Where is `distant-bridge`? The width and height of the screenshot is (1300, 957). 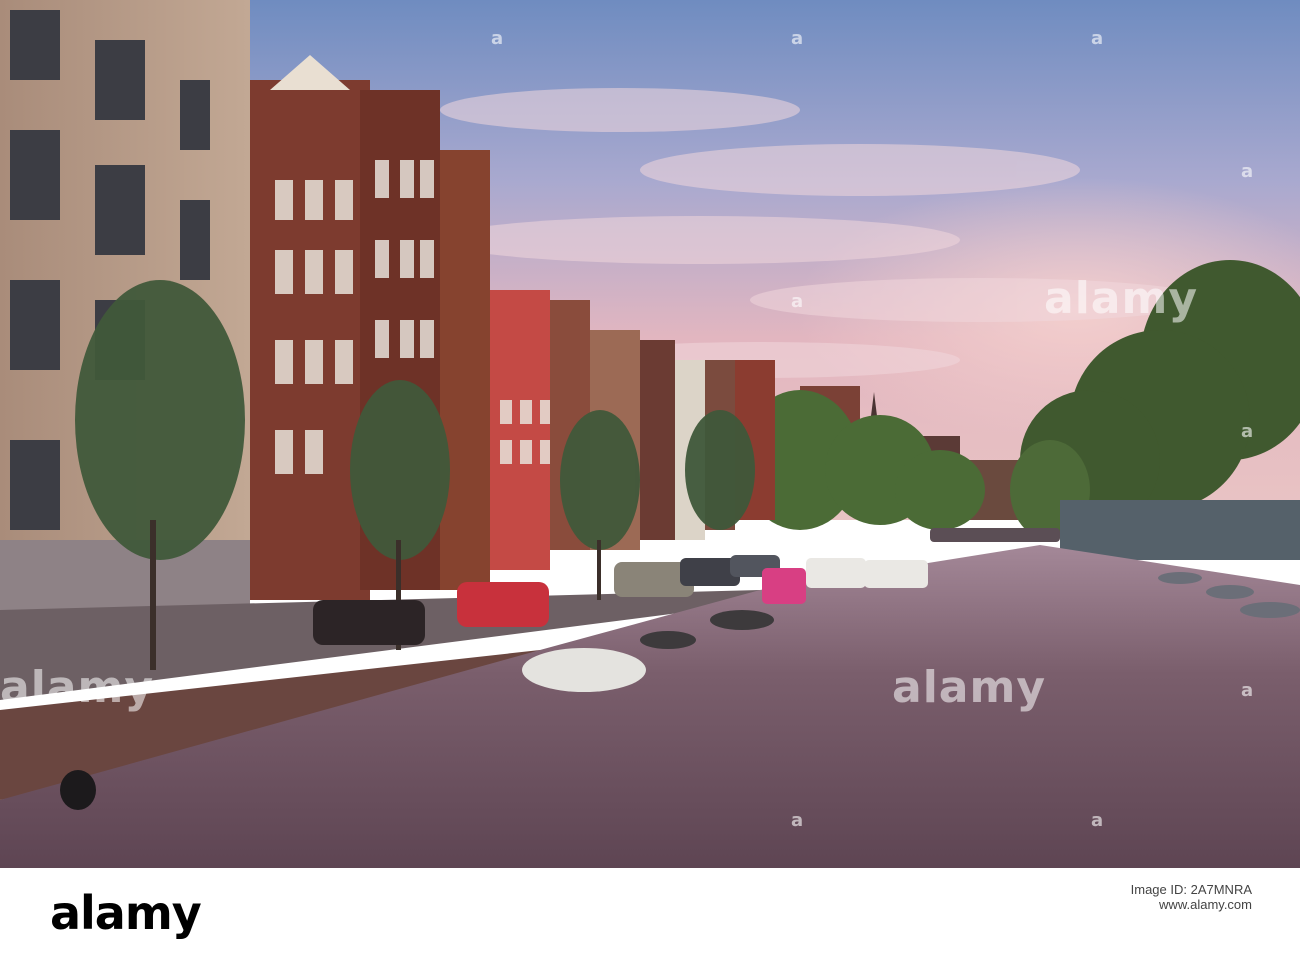 distant-bridge is located at coordinates (995, 535).